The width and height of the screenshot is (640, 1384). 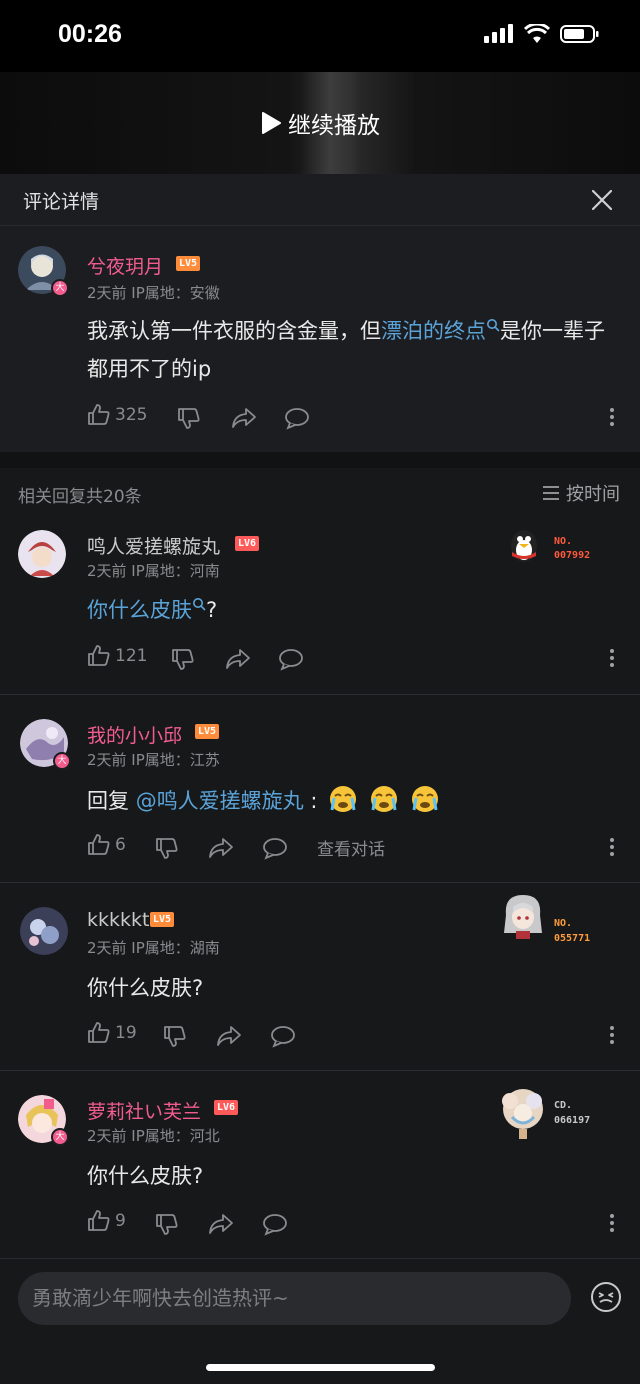 What do you see at coordinates (352, 659) in the screenshot?
I see `reply-actions: 121` at bounding box center [352, 659].